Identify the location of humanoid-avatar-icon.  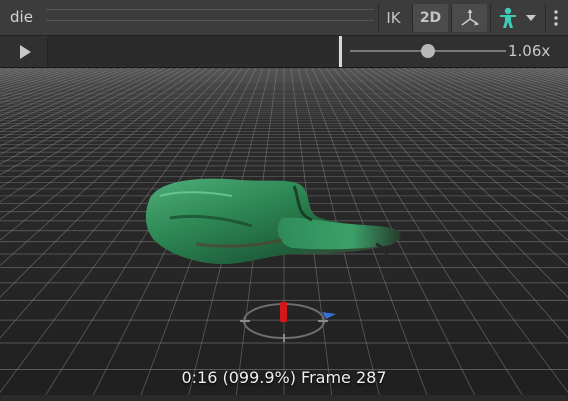
(507, 17).